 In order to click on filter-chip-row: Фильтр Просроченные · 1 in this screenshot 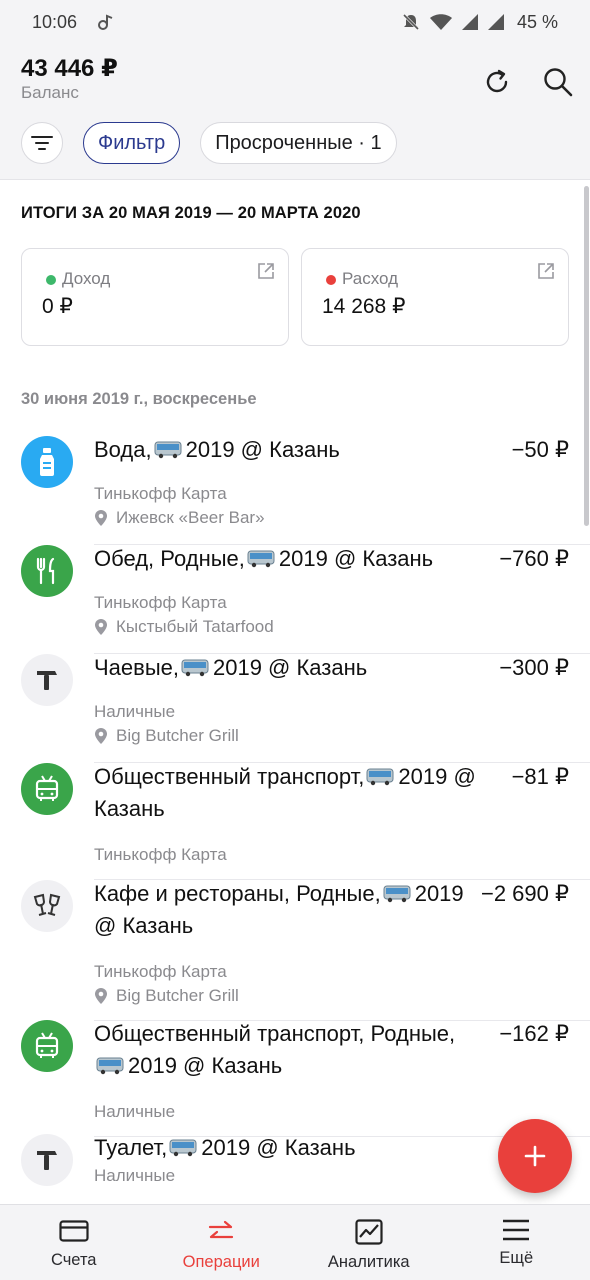, I will do `click(209, 143)`.